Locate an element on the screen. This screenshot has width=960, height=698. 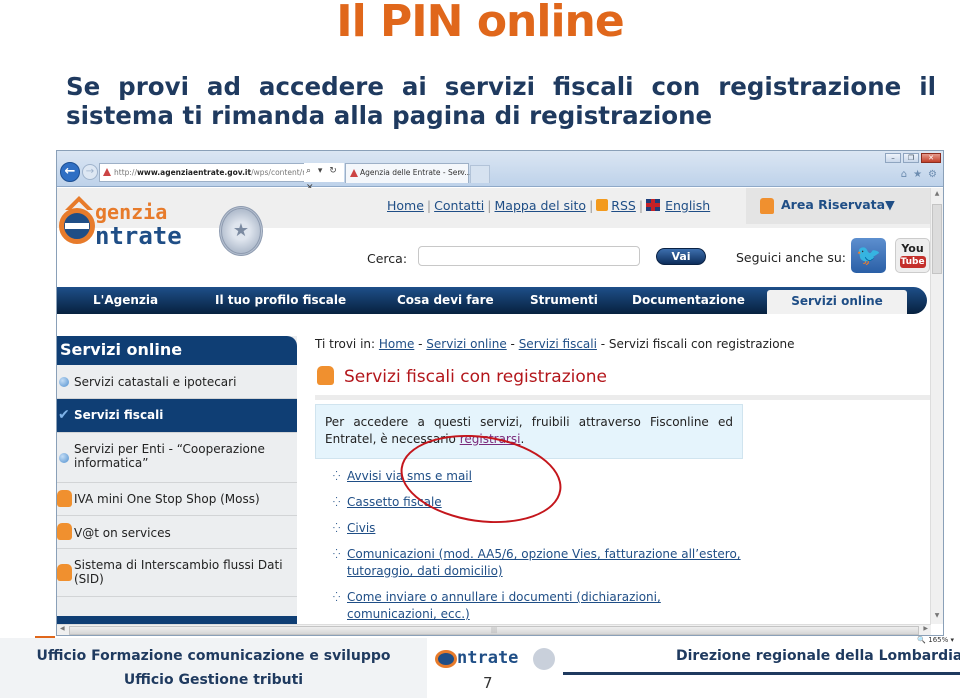
register-link: registrarsi is located at coordinates (490, 439).